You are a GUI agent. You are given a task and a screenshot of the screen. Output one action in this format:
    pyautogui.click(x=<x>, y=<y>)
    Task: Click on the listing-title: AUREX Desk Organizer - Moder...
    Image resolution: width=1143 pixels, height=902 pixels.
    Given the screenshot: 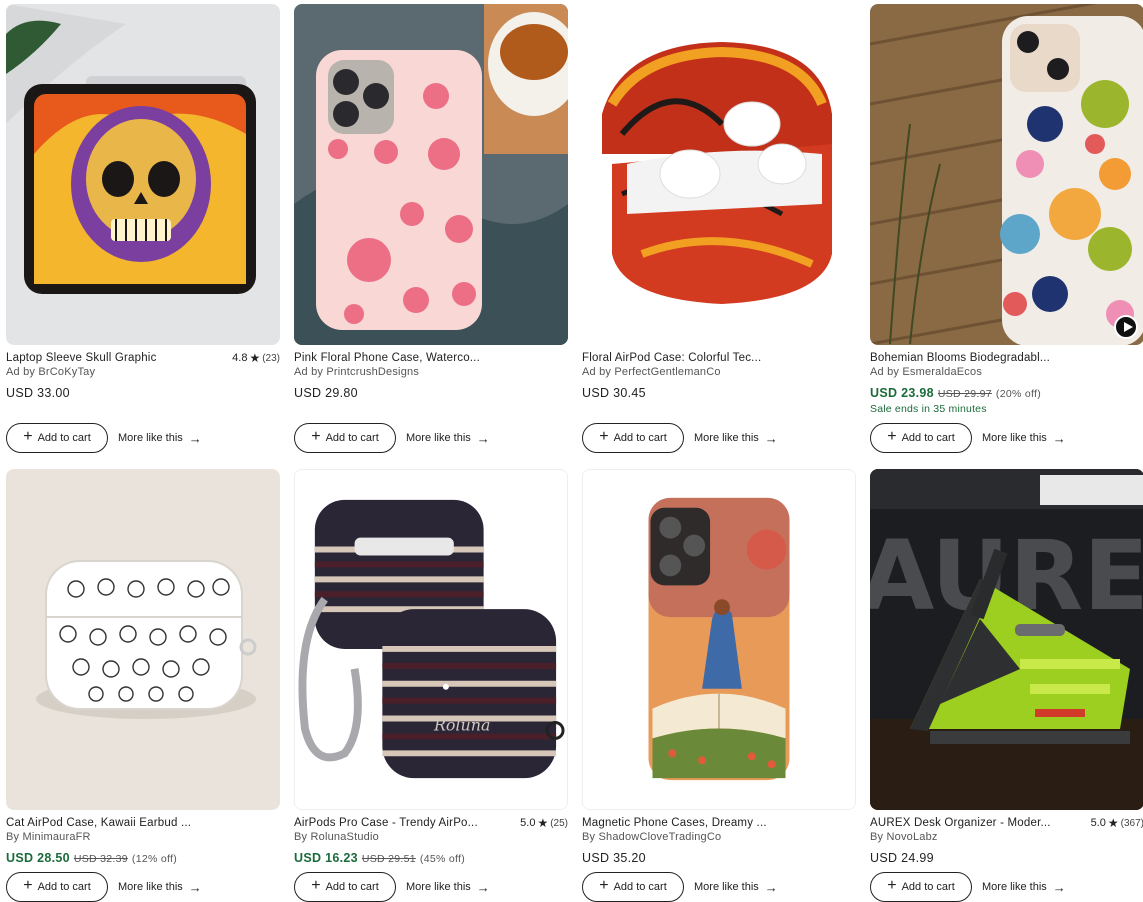 What is the action you would take?
    pyautogui.click(x=960, y=823)
    